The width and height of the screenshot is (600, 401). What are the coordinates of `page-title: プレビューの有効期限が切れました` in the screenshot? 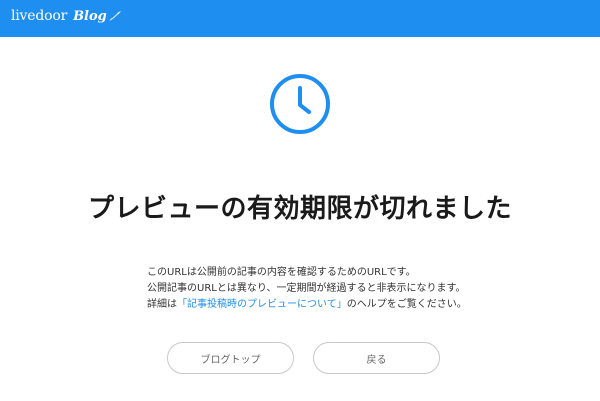 It's located at (299, 209).